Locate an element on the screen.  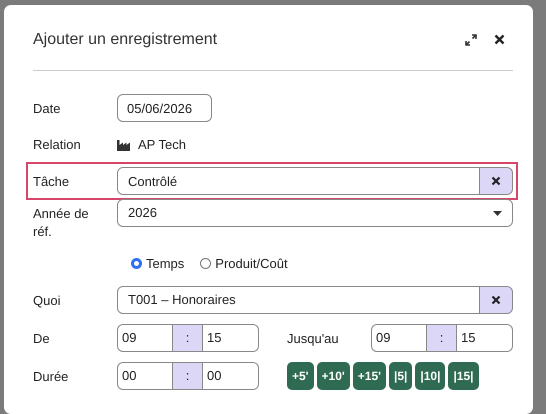
year-select: 2026 is located at coordinates (315, 213).